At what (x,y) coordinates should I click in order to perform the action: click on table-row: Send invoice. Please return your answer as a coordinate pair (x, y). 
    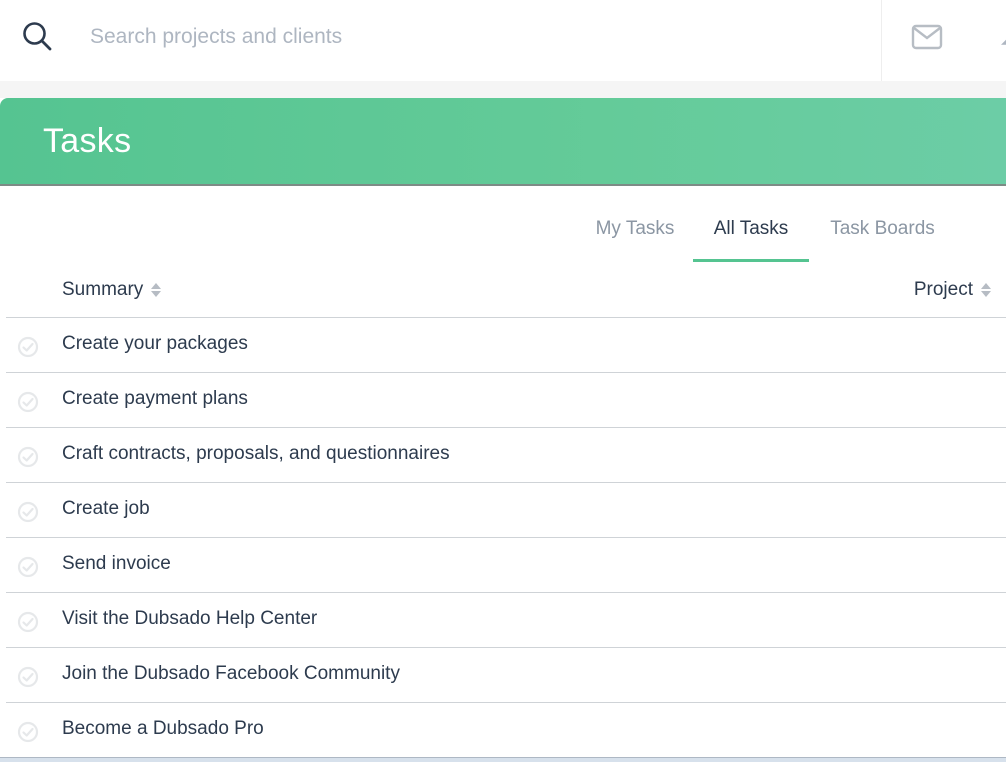
    Looking at the image, I should click on (506, 565).